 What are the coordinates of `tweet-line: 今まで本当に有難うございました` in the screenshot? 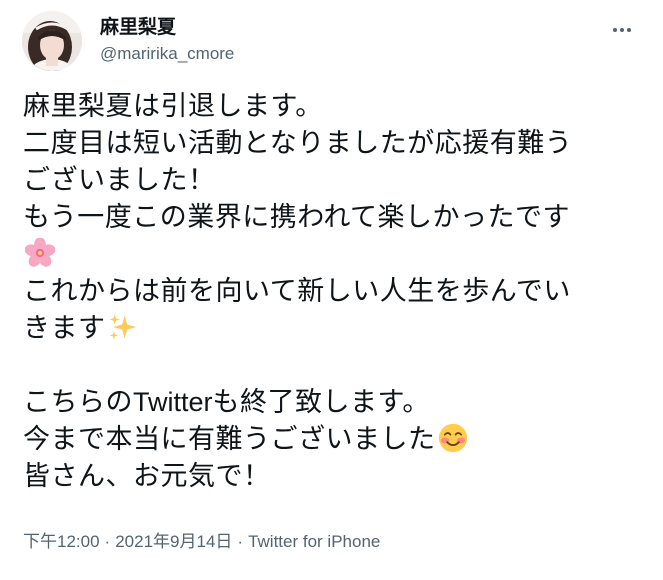 It's located at (338, 439).